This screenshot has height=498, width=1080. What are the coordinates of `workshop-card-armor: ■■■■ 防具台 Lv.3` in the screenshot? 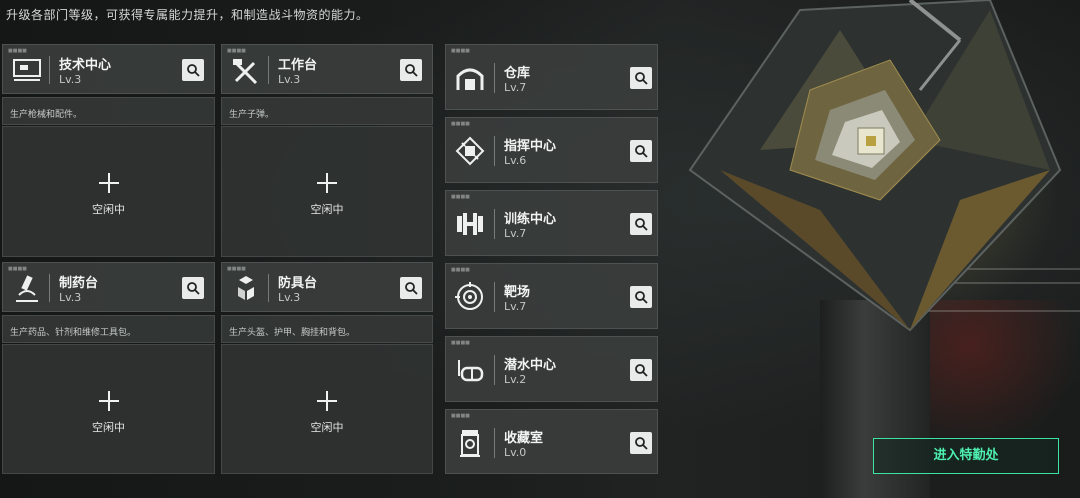 It's located at (327, 287).